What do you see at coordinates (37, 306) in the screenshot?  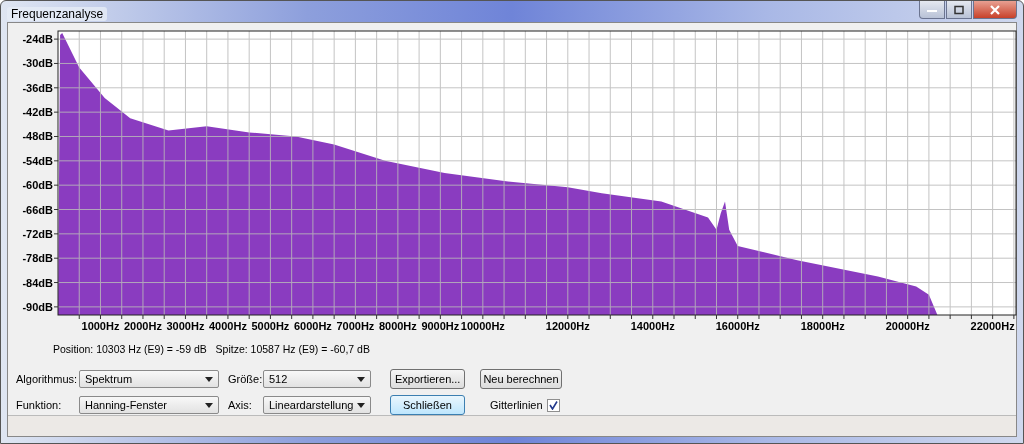 I see `axis-label: -90dB` at bounding box center [37, 306].